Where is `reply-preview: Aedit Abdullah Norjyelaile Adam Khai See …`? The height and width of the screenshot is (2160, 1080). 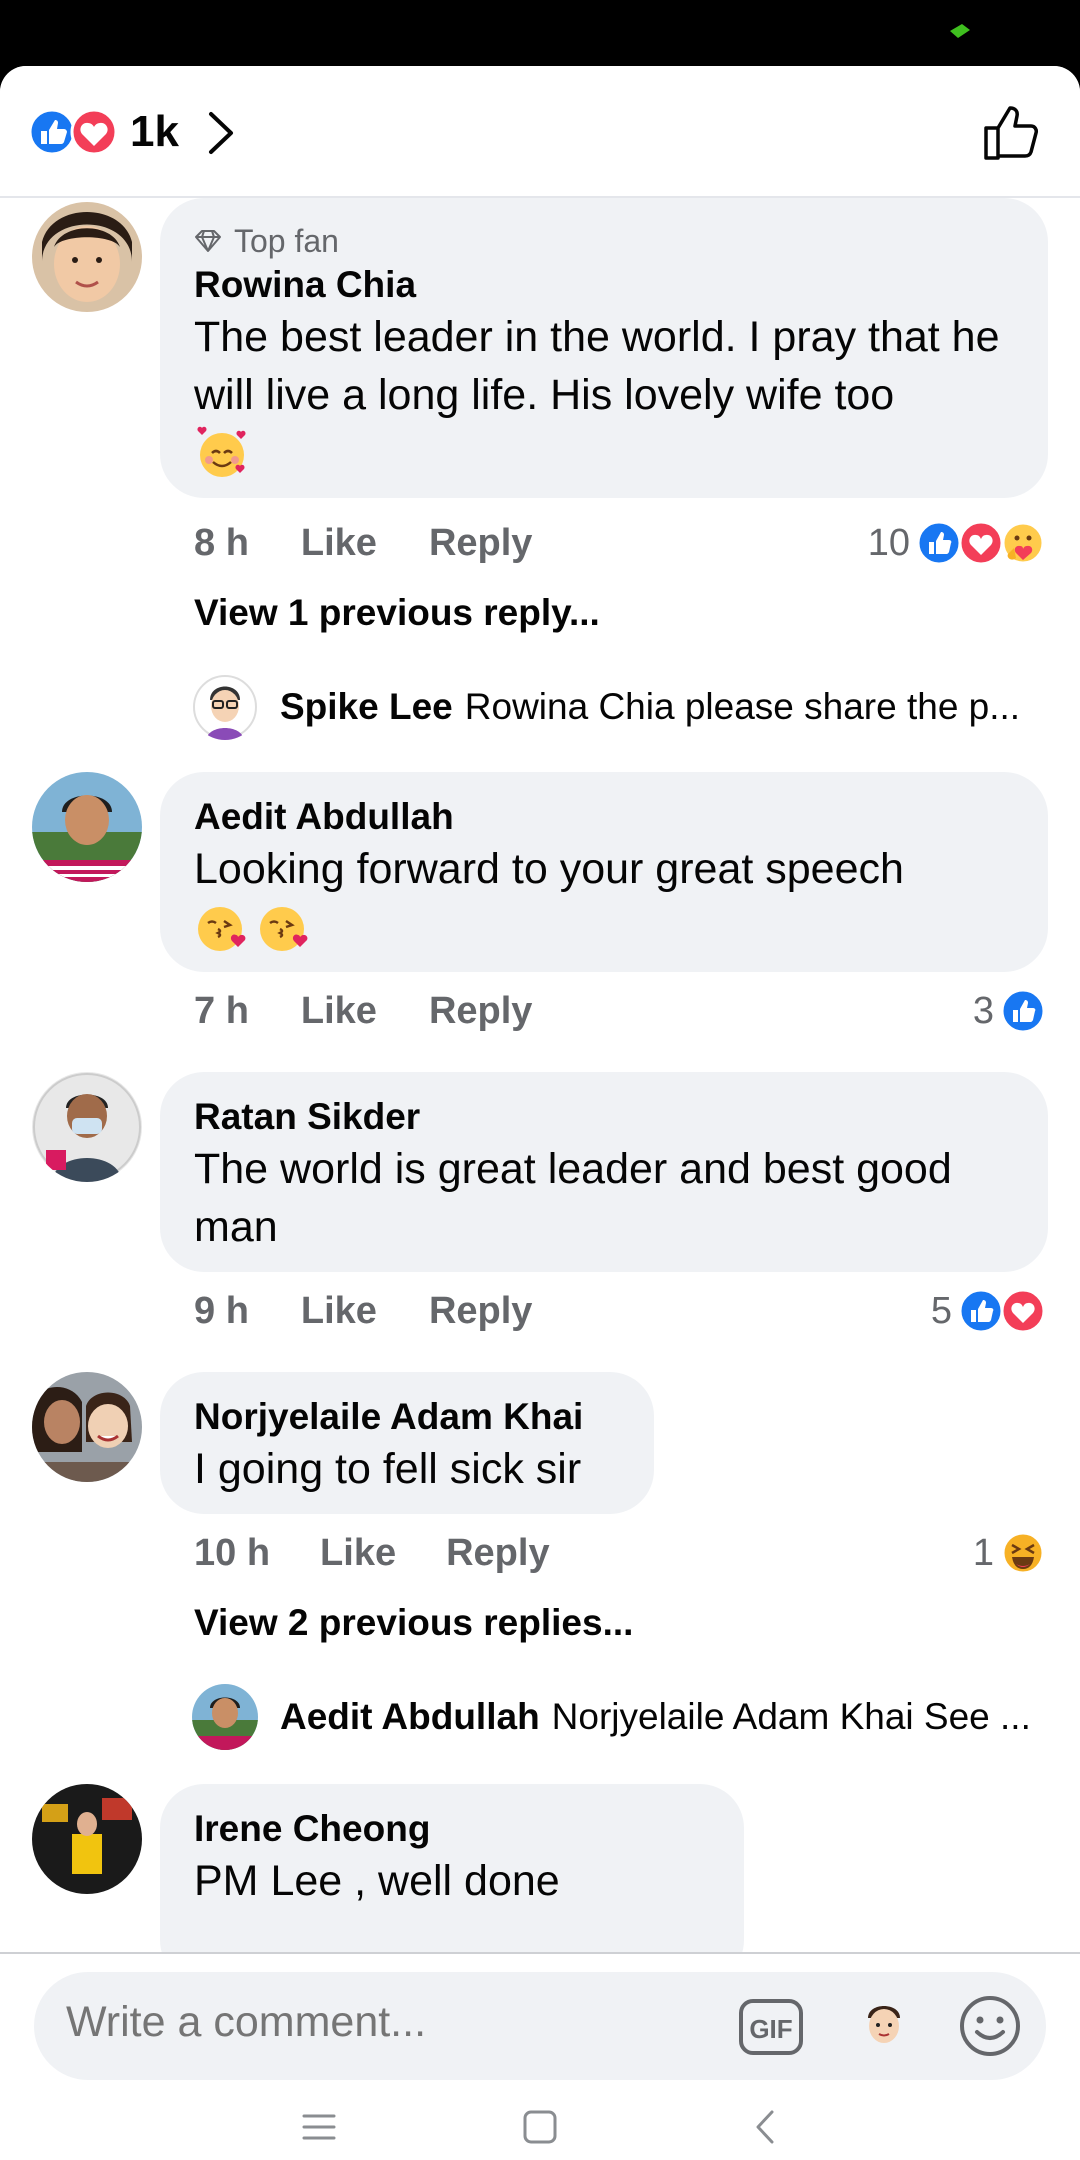 reply-preview: Aedit Abdullah Norjyelaile Adam Khai See … is located at coordinates (660, 1717).